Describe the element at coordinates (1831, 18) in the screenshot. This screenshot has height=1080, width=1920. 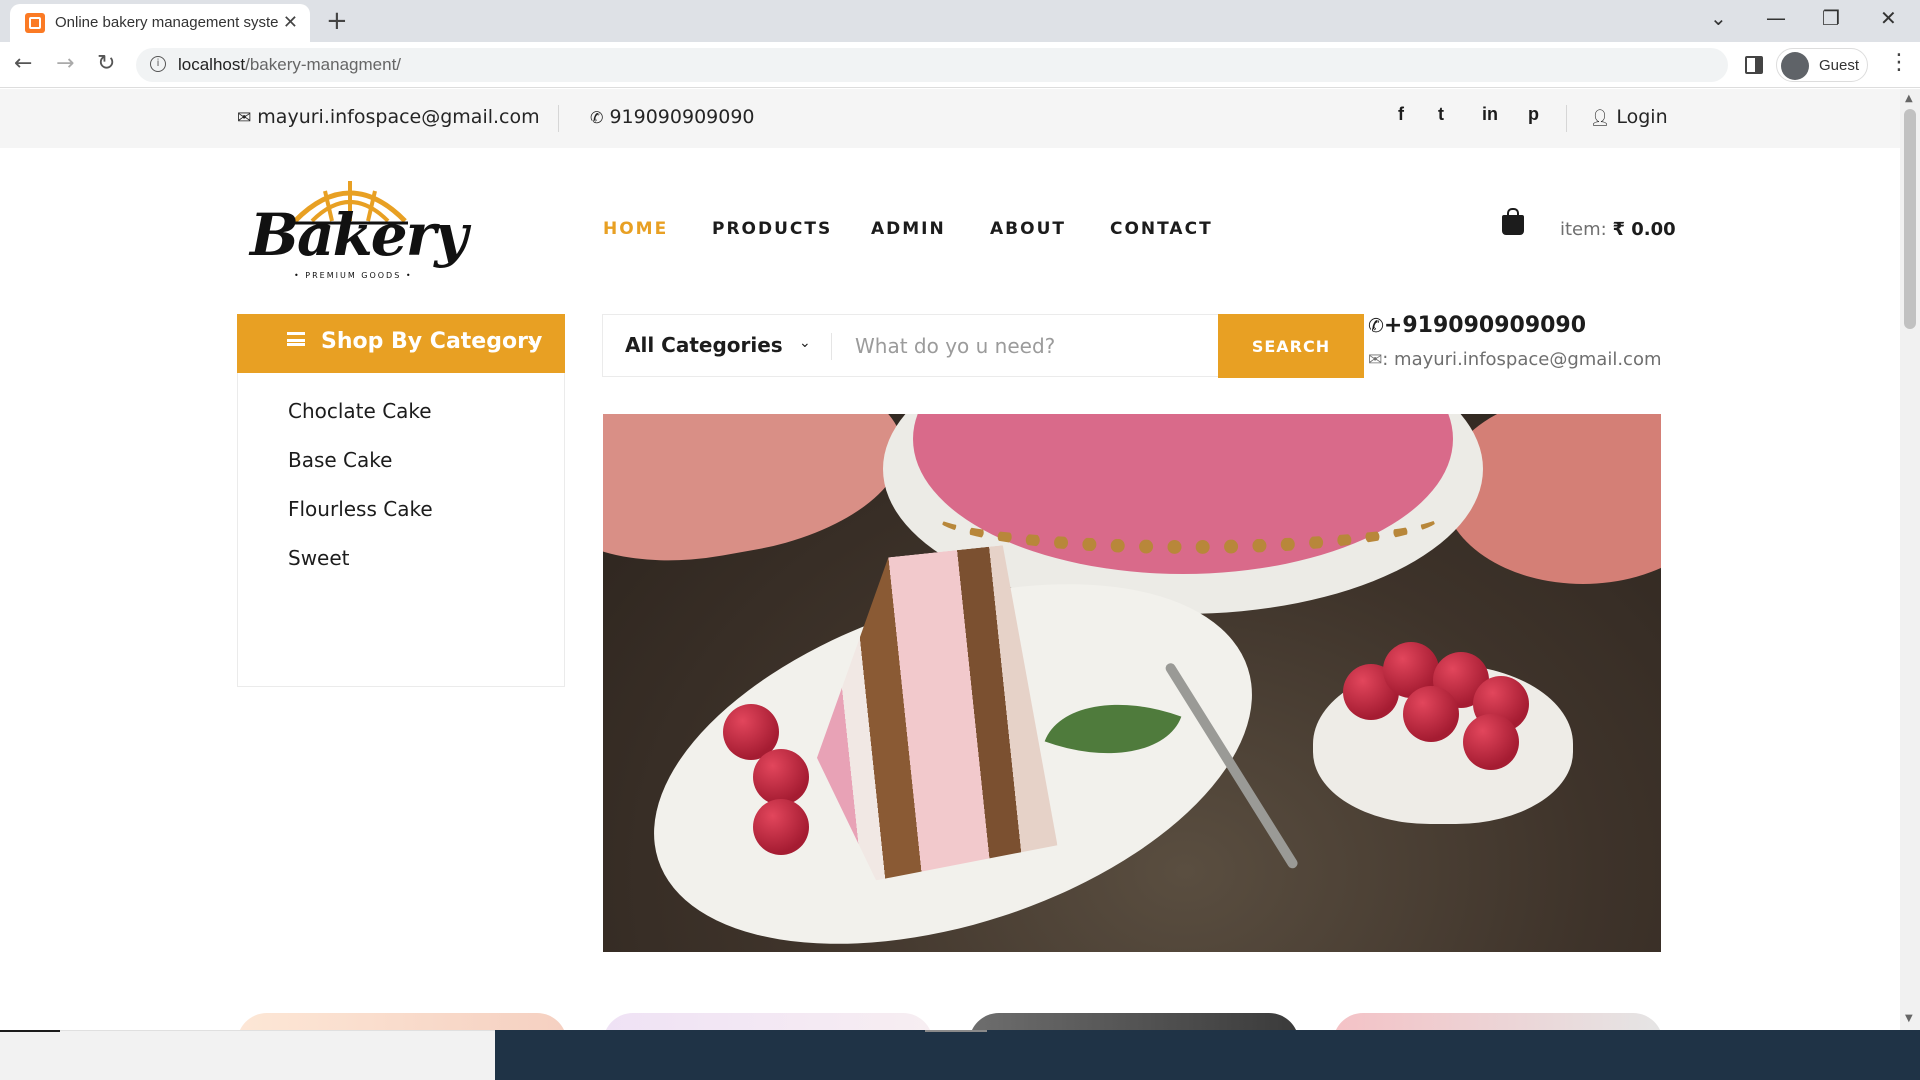
I see `restore-button: ❐` at that location.